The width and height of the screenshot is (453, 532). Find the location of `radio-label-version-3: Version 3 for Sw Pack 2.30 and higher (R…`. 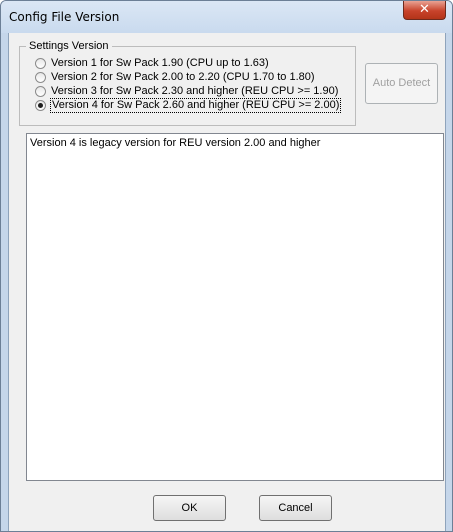

radio-label-version-3: Version 3 for Sw Pack 2.30 and higher (R… is located at coordinates (195, 91).